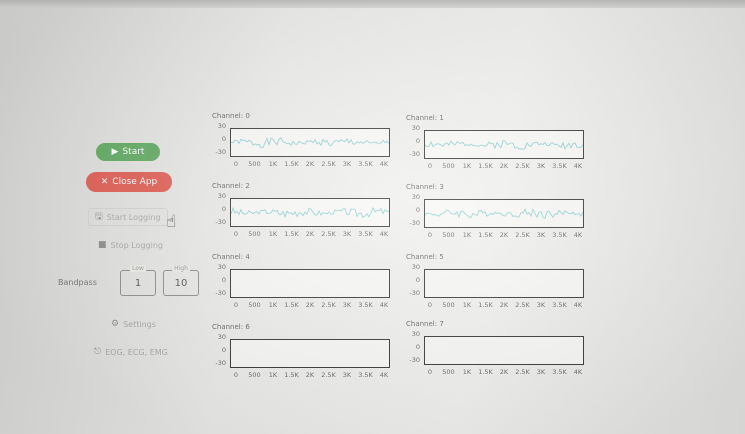  What do you see at coordinates (171, 222) in the screenshot?
I see `hand-pointer-icon: ☝` at bounding box center [171, 222].